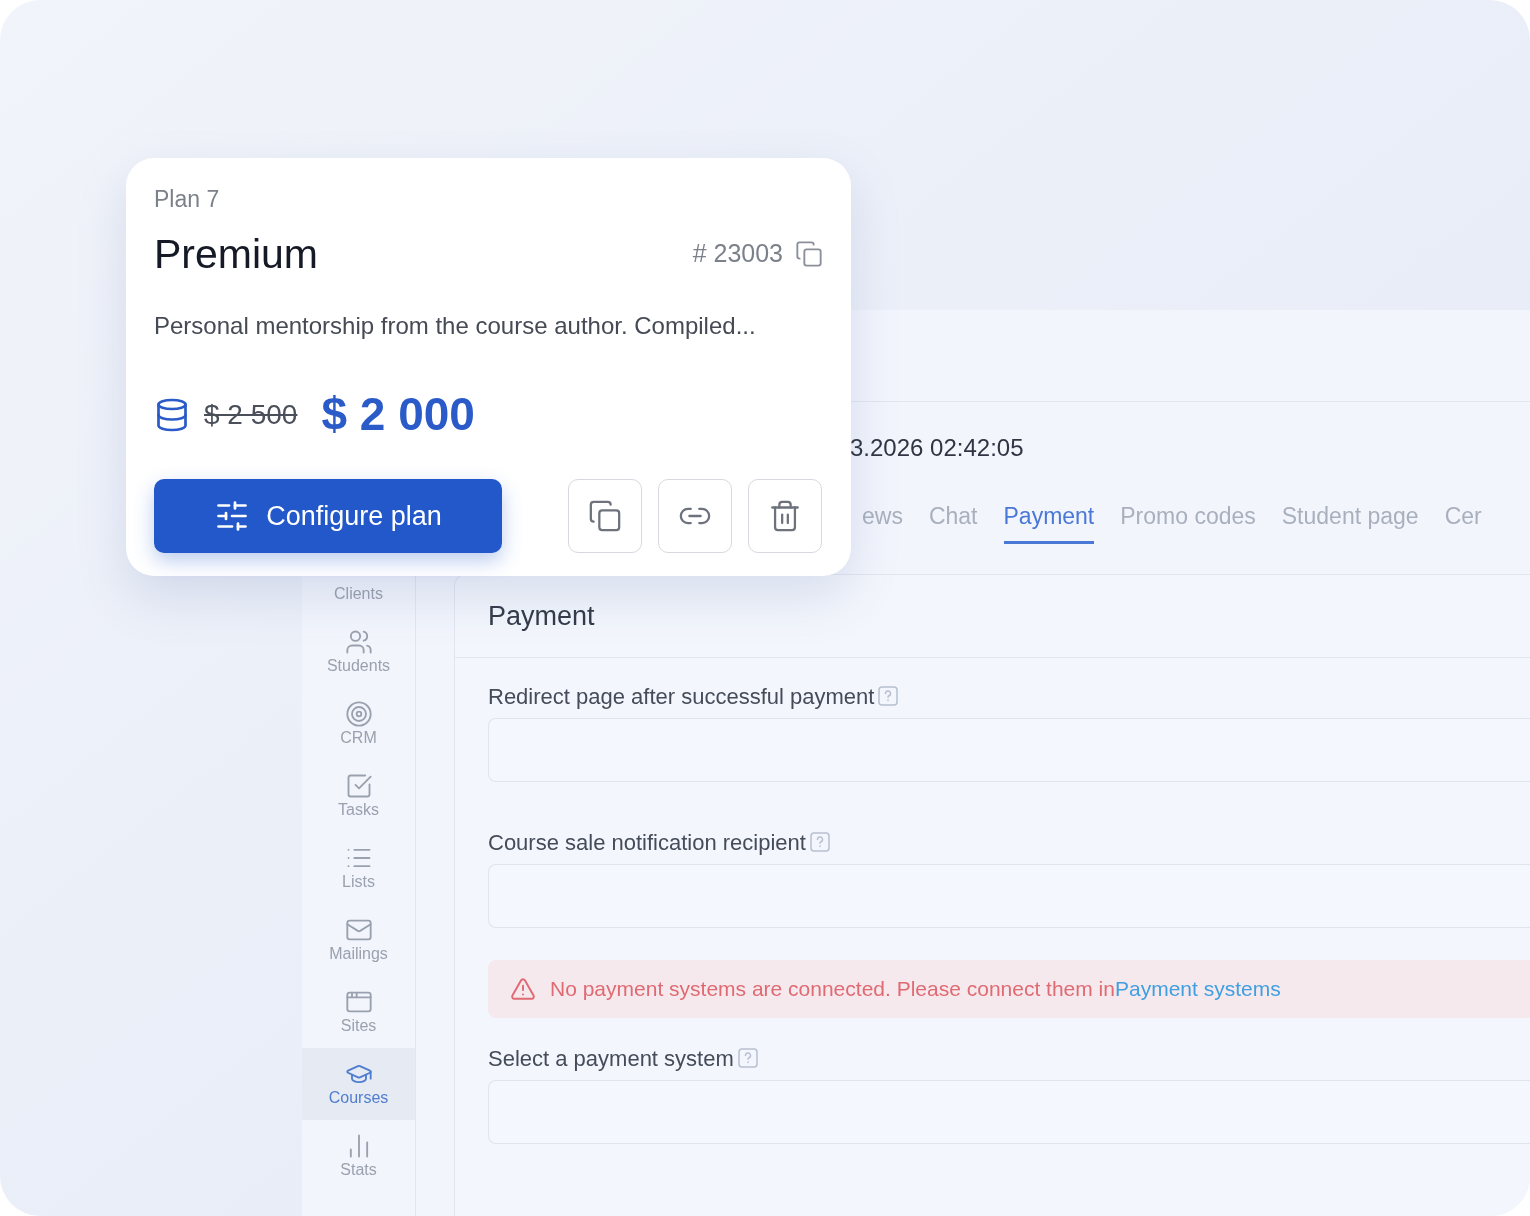 The width and height of the screenshot is (1530, 1216). What do you see at coordinates (358, 642) in the screenshot?
I see `people-icon` at bounding box center [358, 642].